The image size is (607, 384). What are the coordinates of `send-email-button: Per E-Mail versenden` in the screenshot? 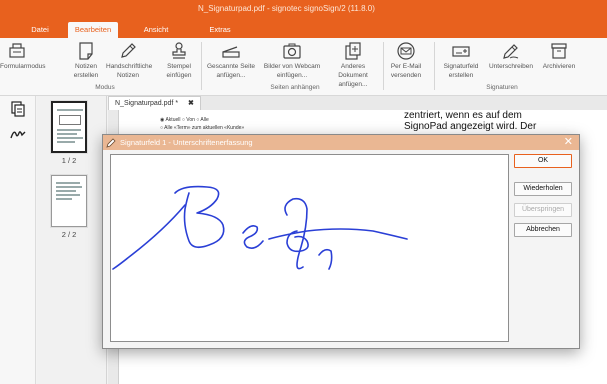 It's located at (406, 62).